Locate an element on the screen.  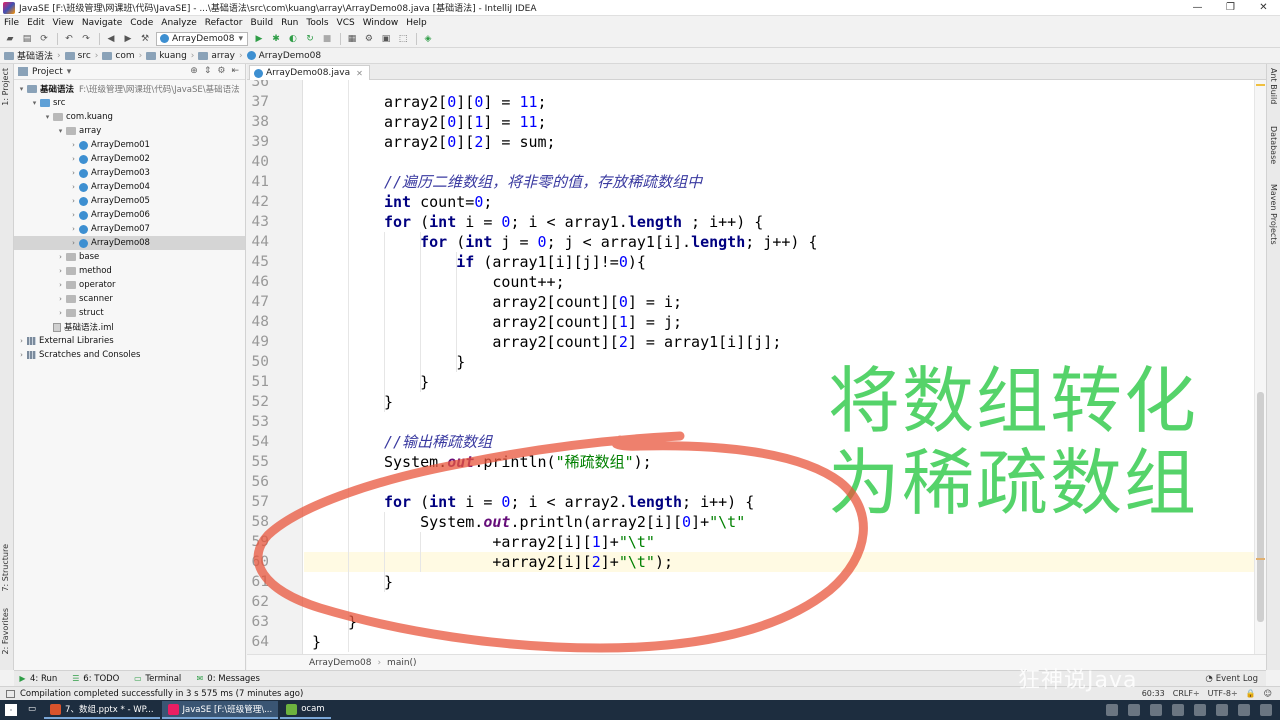
menu-view: View is located at coordinates (63, 23).